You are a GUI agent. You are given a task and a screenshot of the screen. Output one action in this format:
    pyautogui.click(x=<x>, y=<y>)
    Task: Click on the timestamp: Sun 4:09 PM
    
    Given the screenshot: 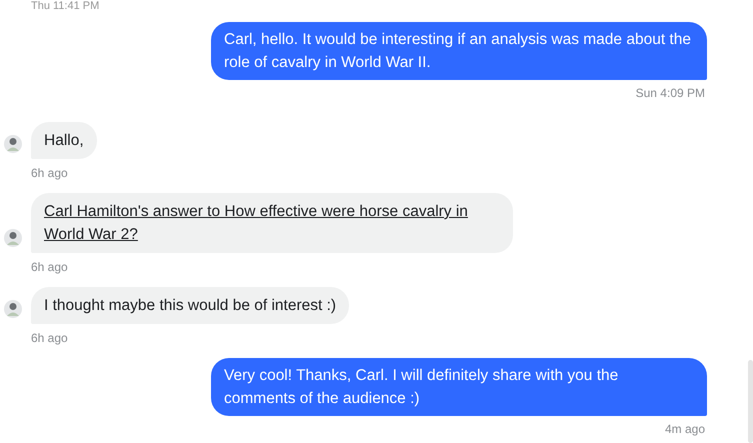 What is the action you would take?
    pyautogui.click(x=670, y=93)
    